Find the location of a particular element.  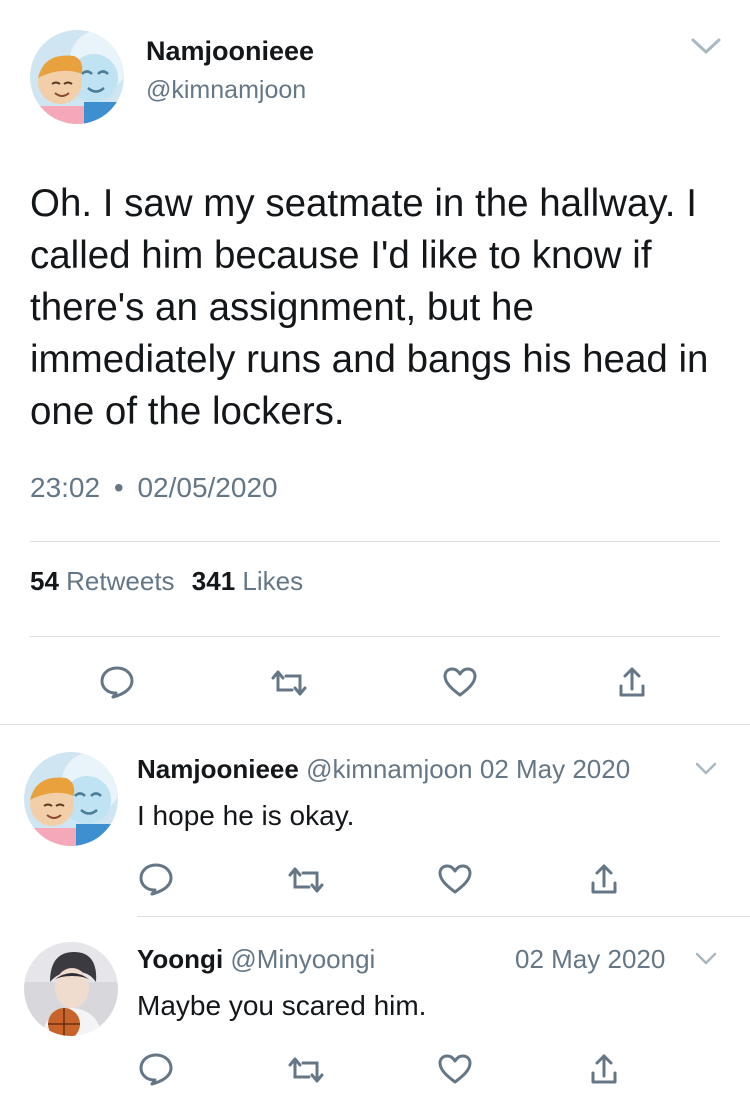

reply-header: Yoongi @Minyoongi is located at coordinates (256, 959).